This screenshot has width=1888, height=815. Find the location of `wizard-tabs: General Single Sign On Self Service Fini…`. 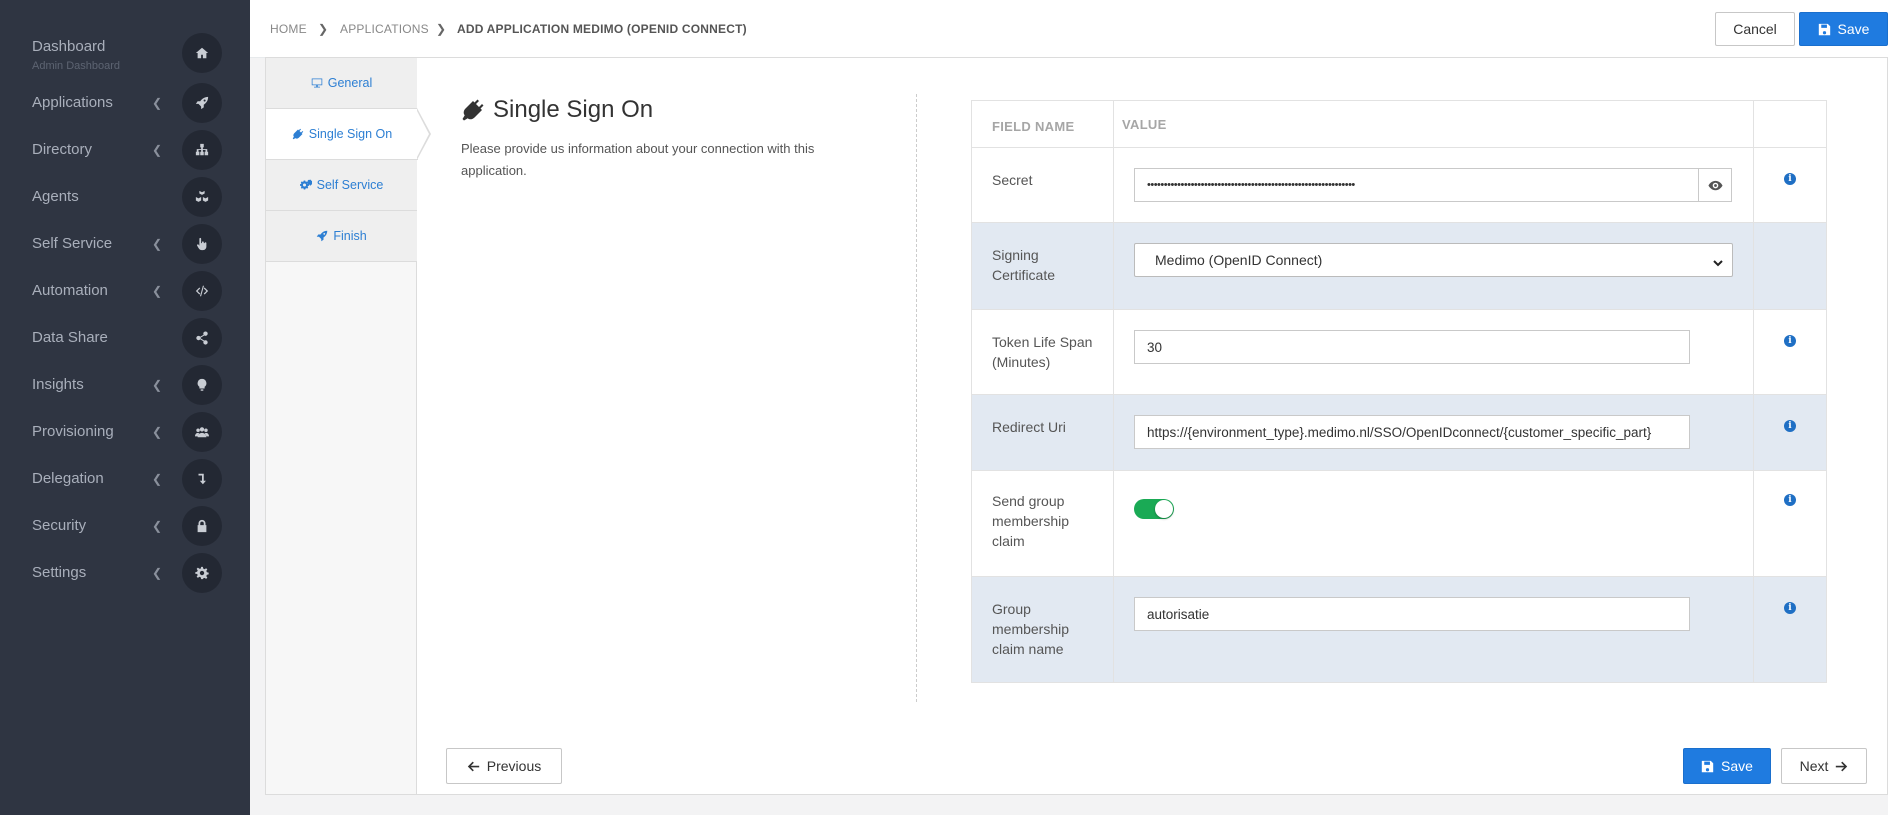

wizard-tabs: General Single Sign On Self Service Fini… is located at coordinates (342, 426).